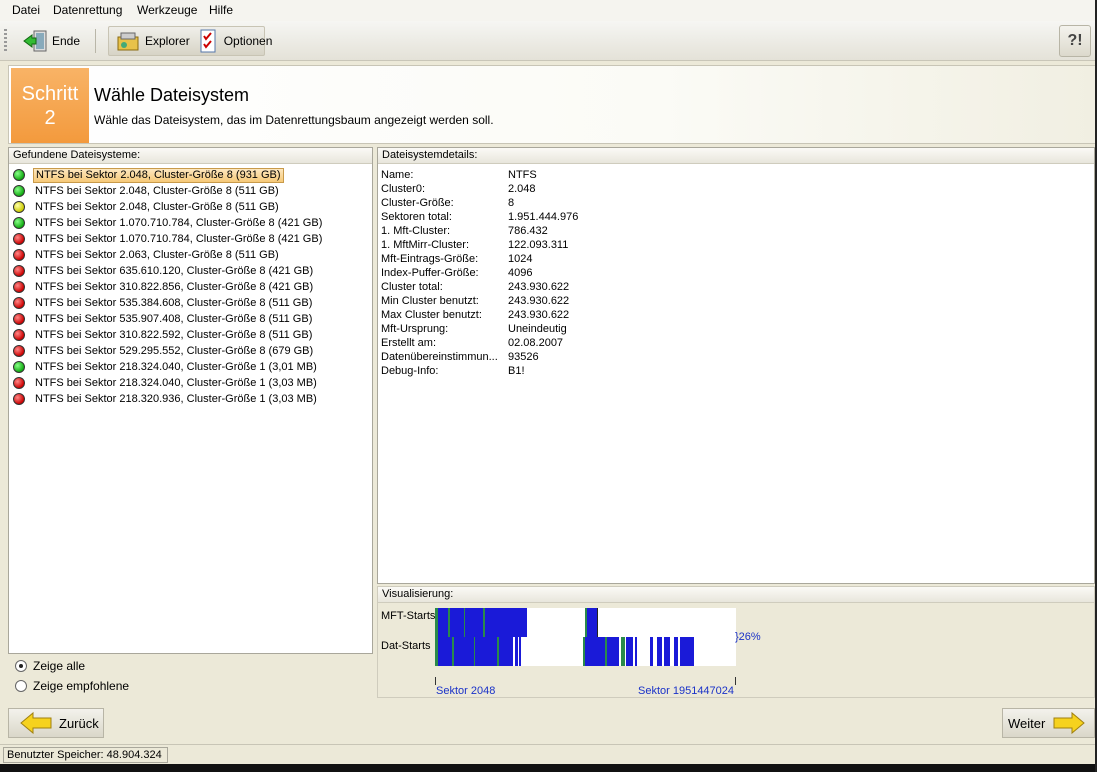 The height and width of the screenshot is (772, 1097). Describe the element at coordinates (585, 651) in the screenshot. I see `dat-starts-bar` at that location.